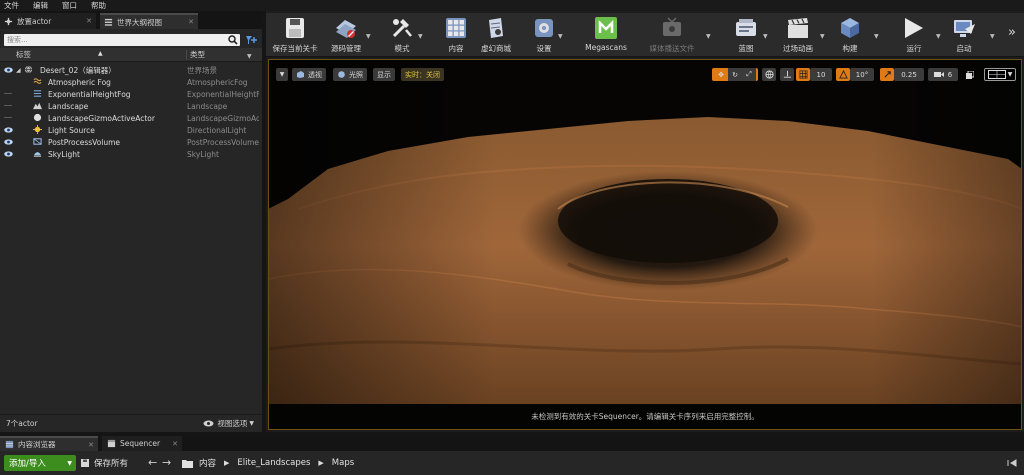  What do you see at coordinates (18, 70) in the screenshot?
I see `expand-arrow-icon: ◢` at bounding box center [18, 70].